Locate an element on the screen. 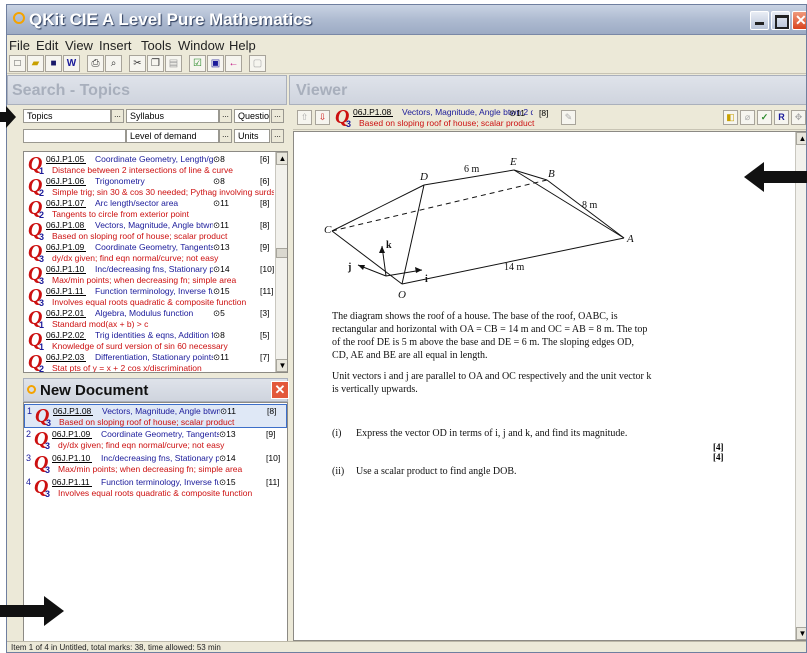 The image size is (807, 653). cut-icon: ✂ is located at coordinates (137, 63).